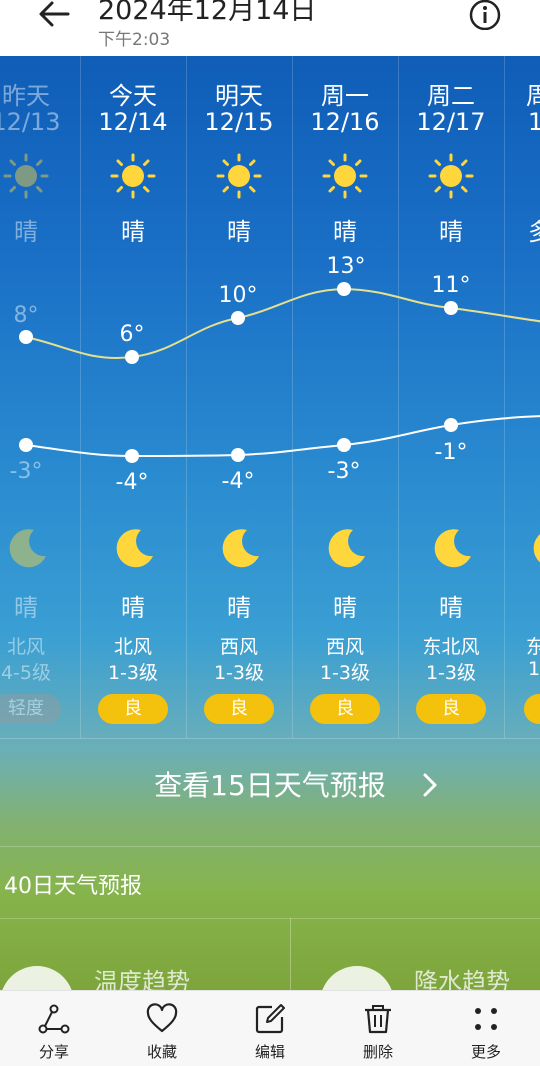  What do you see at coordinates (269, 1052) in the screenshot?
I see `edit-label: 编辑` at bounding box center [269, 1052].